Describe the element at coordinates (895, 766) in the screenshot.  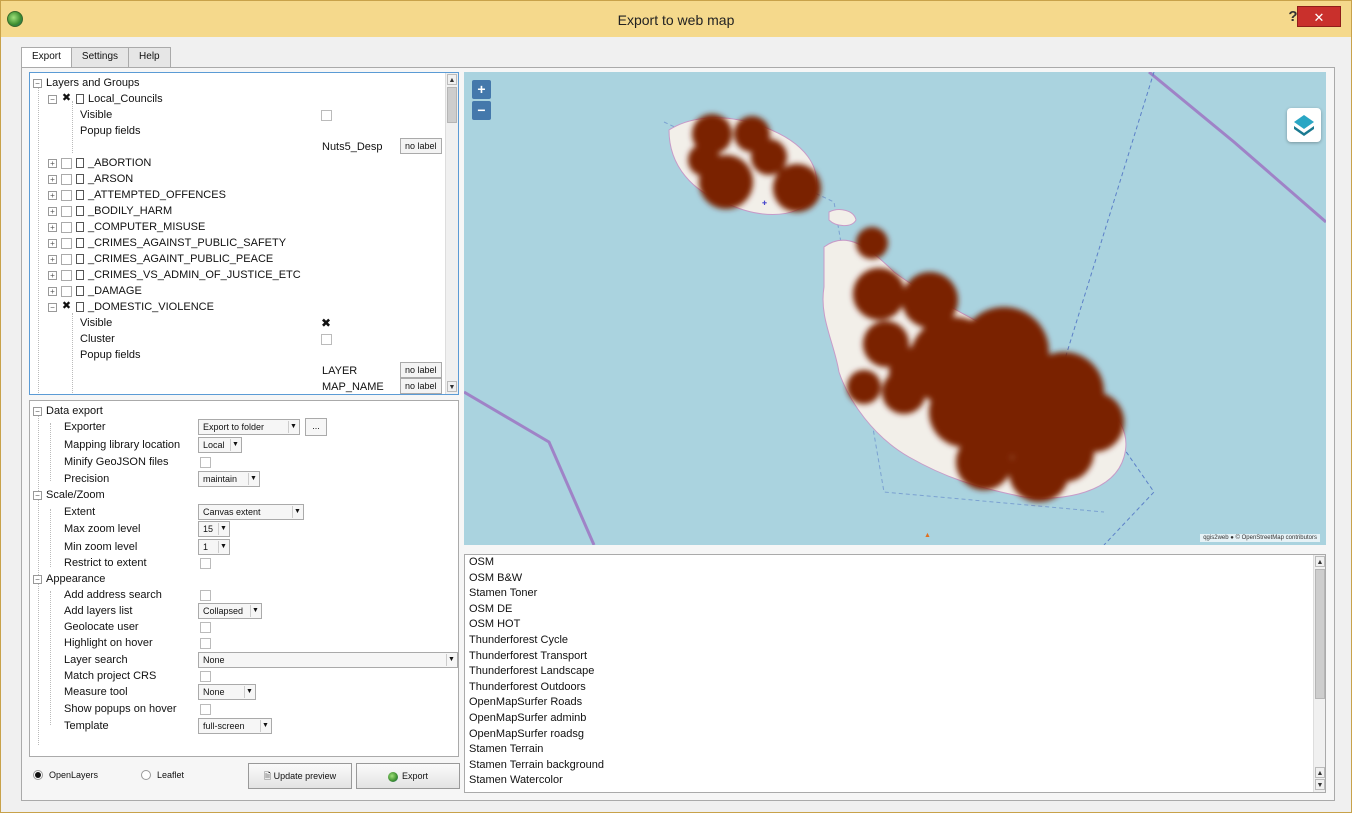
I see `basemap-item: Stamen Terrain background` at that location.